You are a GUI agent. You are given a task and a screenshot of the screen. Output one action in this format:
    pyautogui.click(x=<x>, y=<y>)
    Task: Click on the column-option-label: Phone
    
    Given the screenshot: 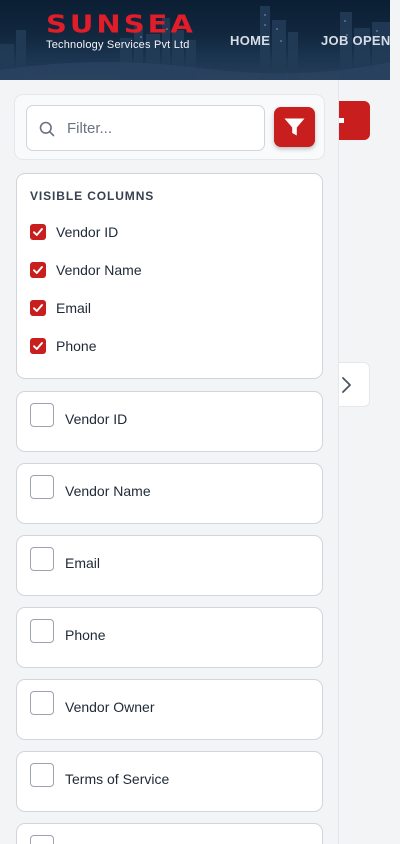 What is the action you would take?
    pyautogui.click(x=85, y=635)
    